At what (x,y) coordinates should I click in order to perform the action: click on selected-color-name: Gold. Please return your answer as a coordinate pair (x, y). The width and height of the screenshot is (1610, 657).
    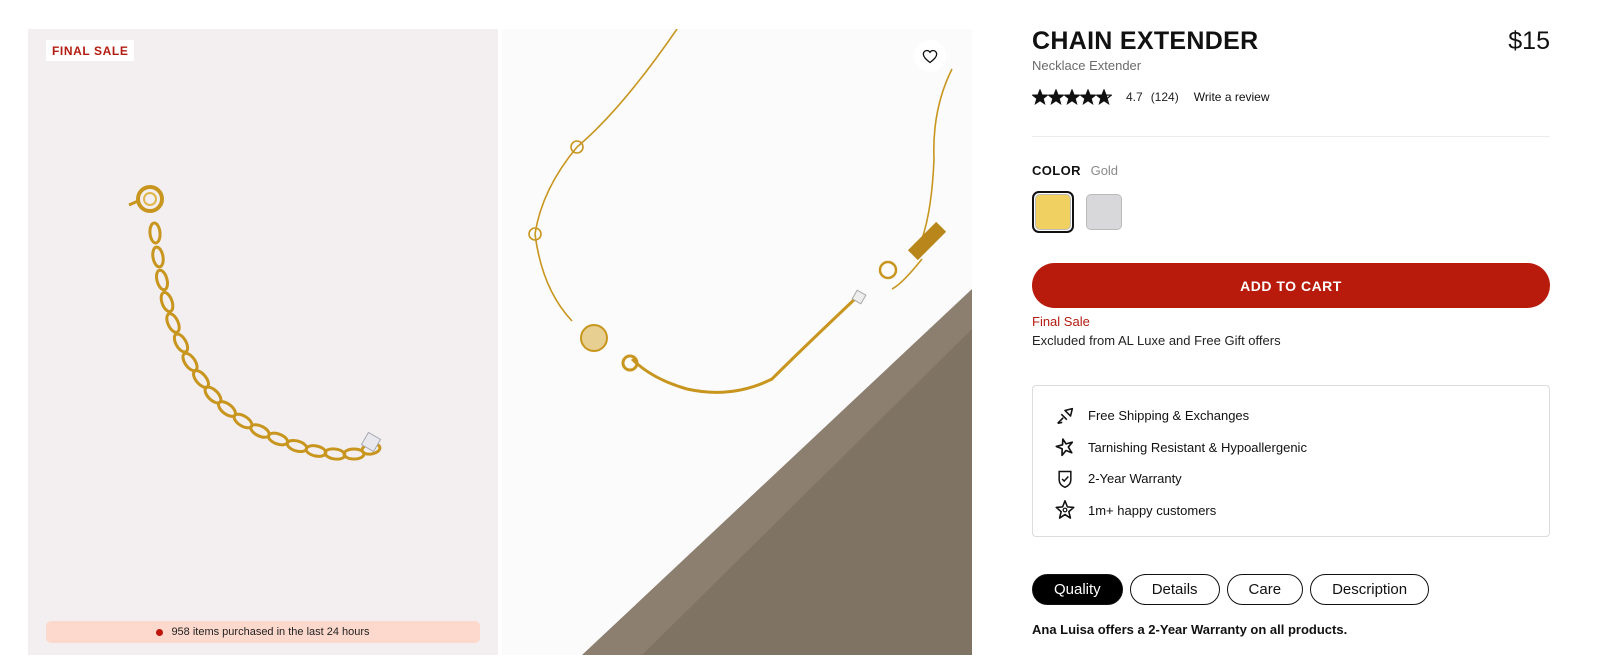
    Looking at the image, I should click on (1104, 170).